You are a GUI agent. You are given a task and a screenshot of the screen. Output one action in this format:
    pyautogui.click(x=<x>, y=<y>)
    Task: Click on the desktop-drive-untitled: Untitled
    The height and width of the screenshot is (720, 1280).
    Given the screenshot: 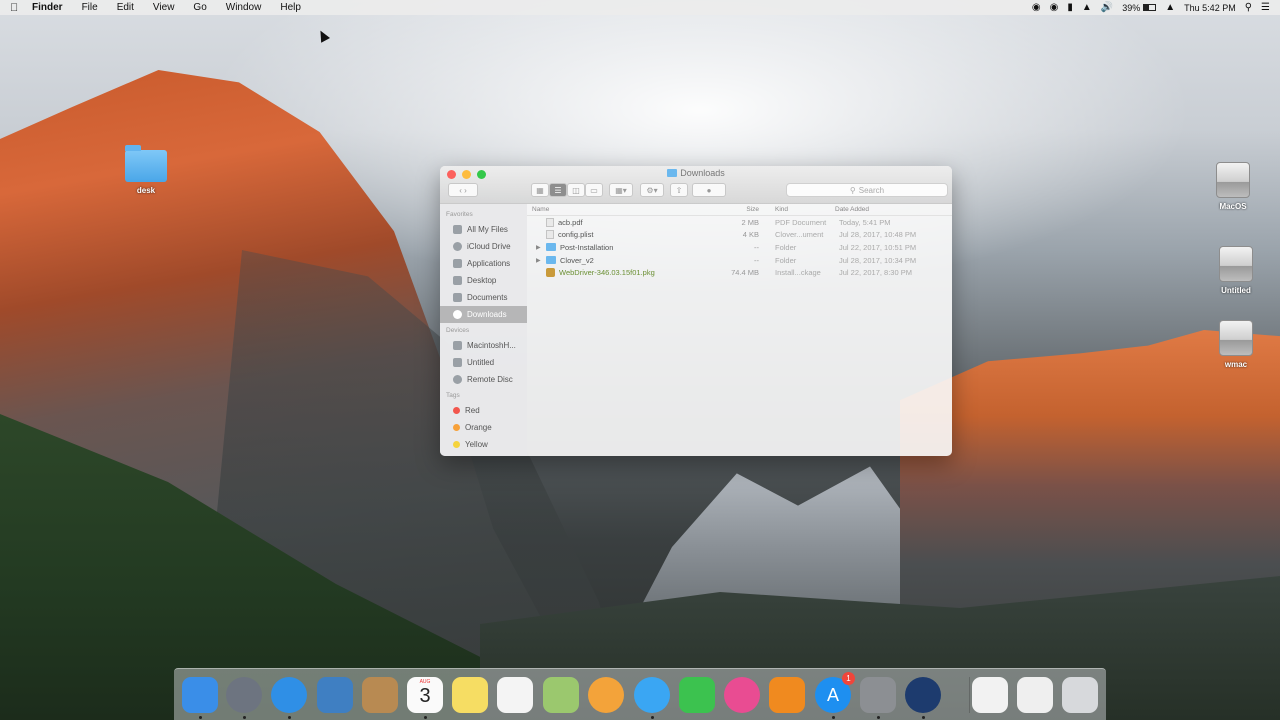 What is the action you would take?
    pyautogui.click(x=1236, y=270)
    